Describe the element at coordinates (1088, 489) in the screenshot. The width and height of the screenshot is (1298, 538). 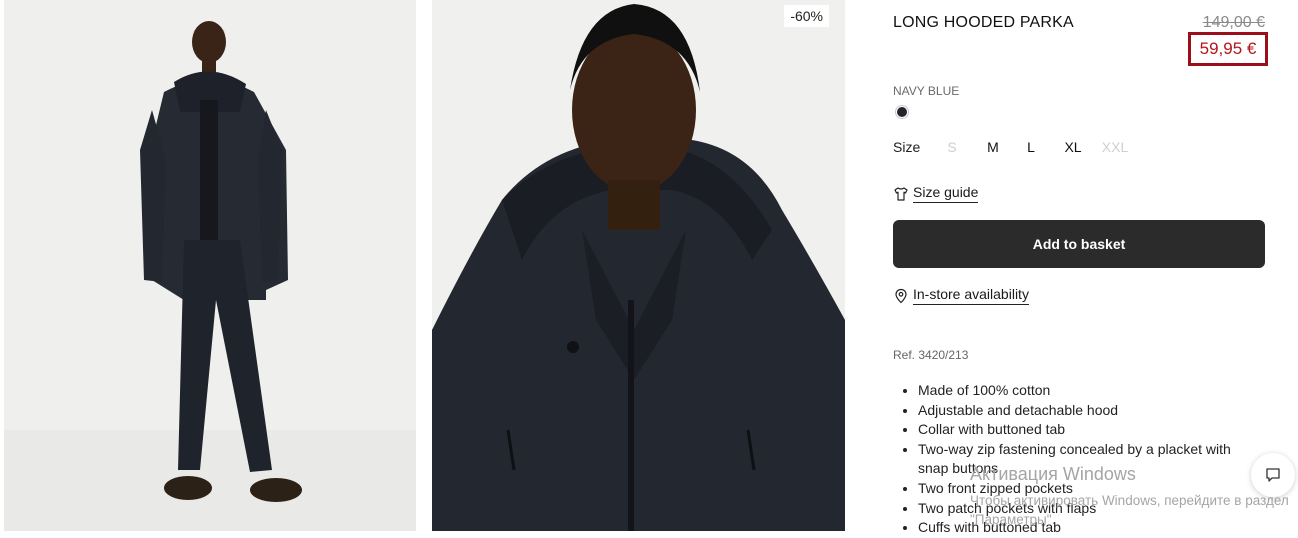
I see `feature-item: Two front zipped pockets` at that location.